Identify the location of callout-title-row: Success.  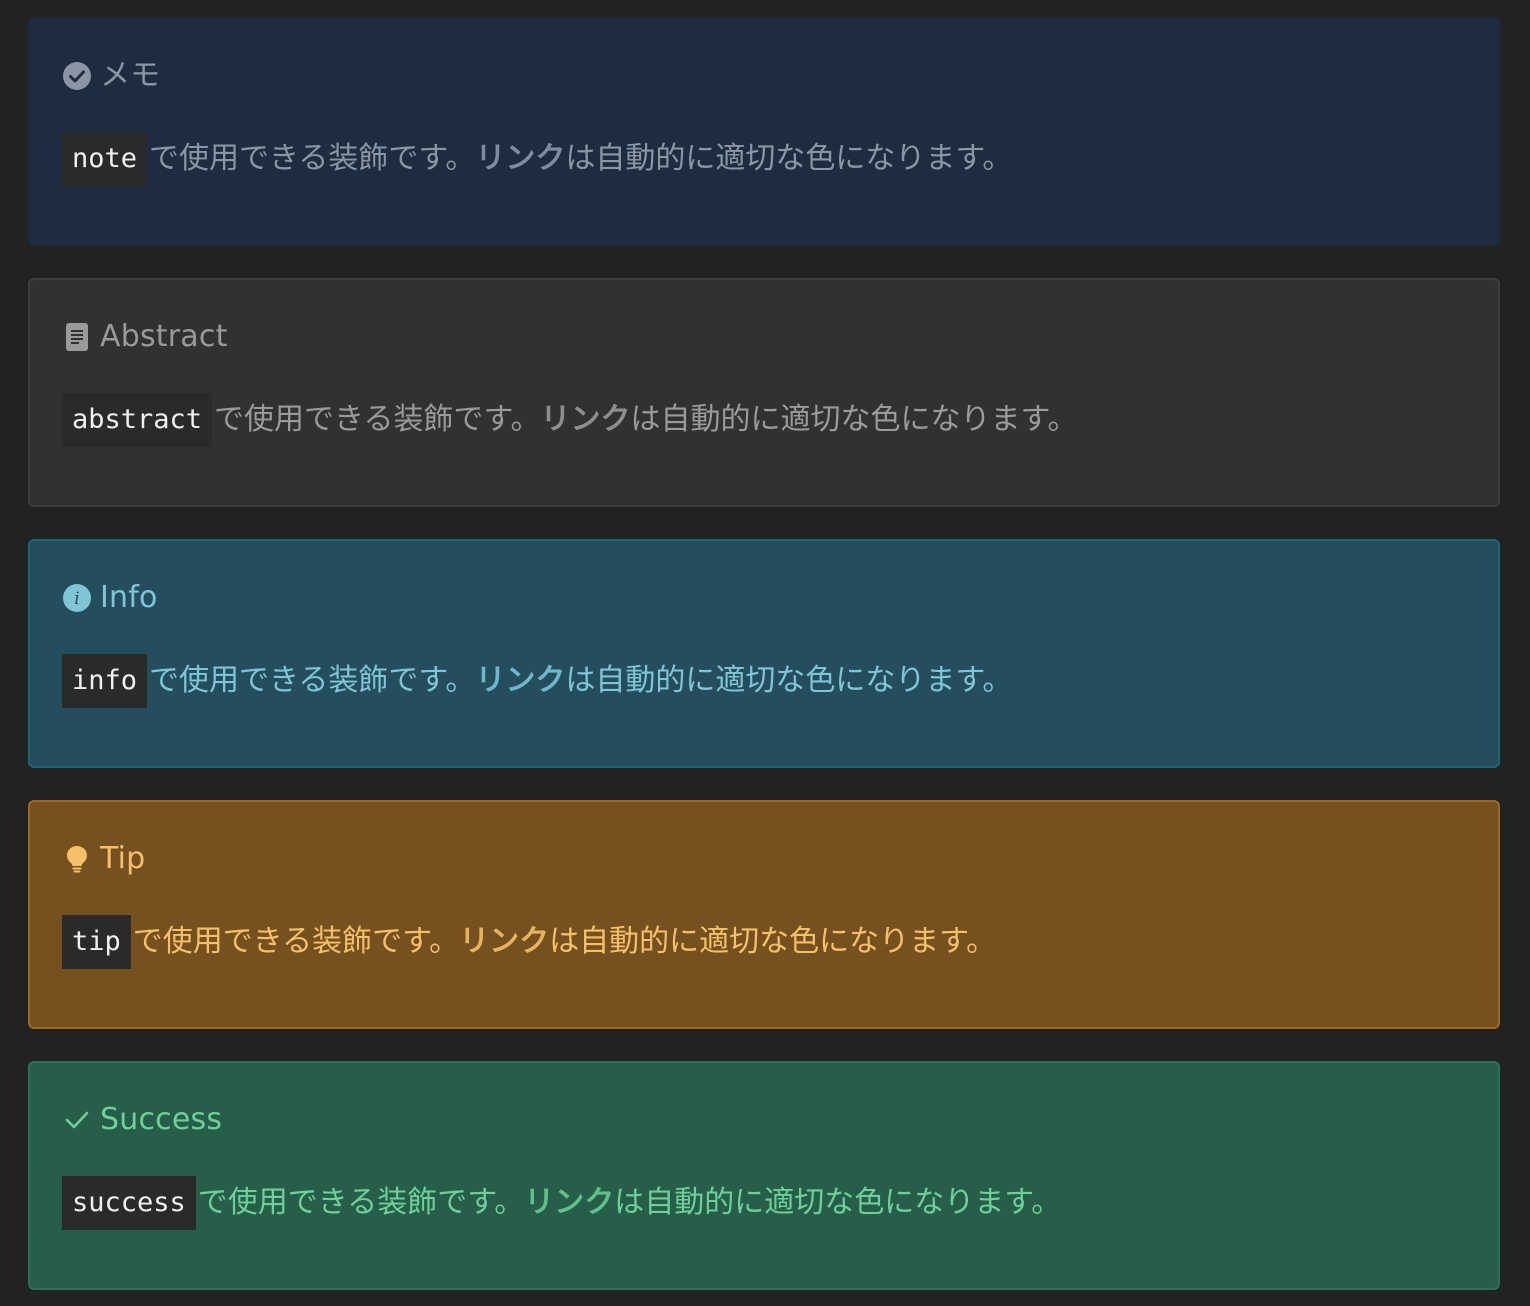
(142, 1120).